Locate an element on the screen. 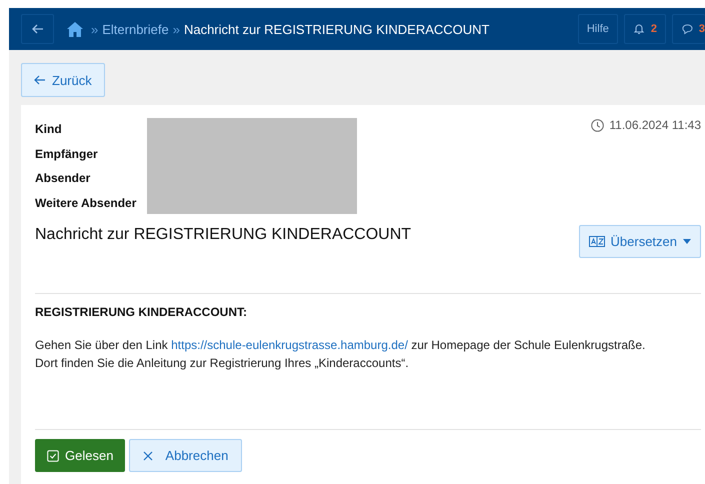 This screenshot has width=705, height=484. home-icon is located at coordinates (75, 29).